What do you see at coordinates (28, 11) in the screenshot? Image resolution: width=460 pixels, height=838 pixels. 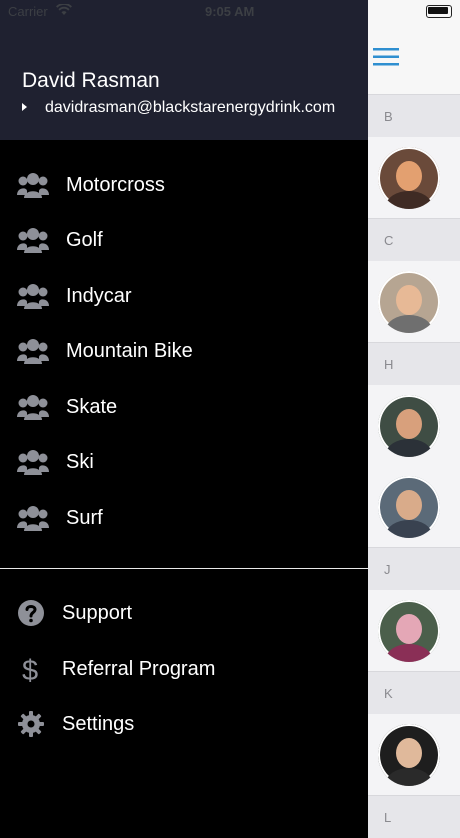 I see `carrier-label: Carrier` at bounding box center [28, 11].